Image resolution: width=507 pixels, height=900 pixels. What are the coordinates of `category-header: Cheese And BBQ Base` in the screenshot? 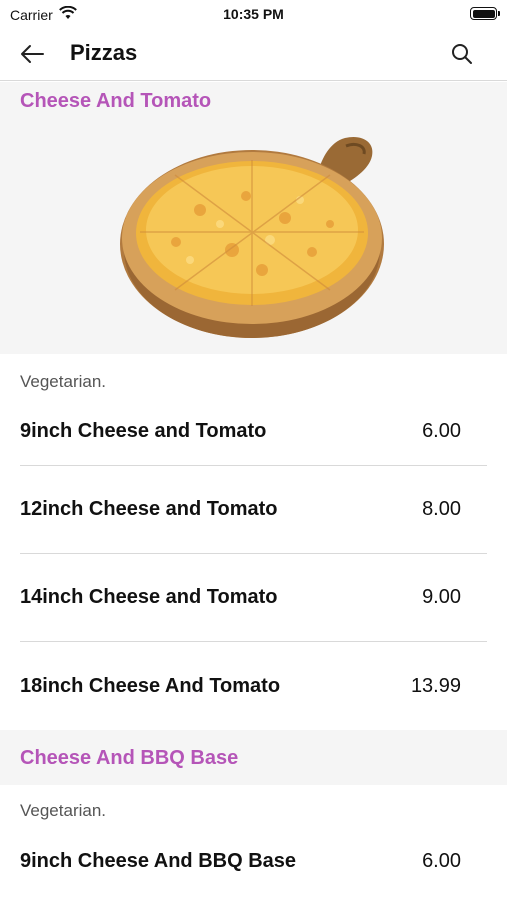 It's located at (253, 758).